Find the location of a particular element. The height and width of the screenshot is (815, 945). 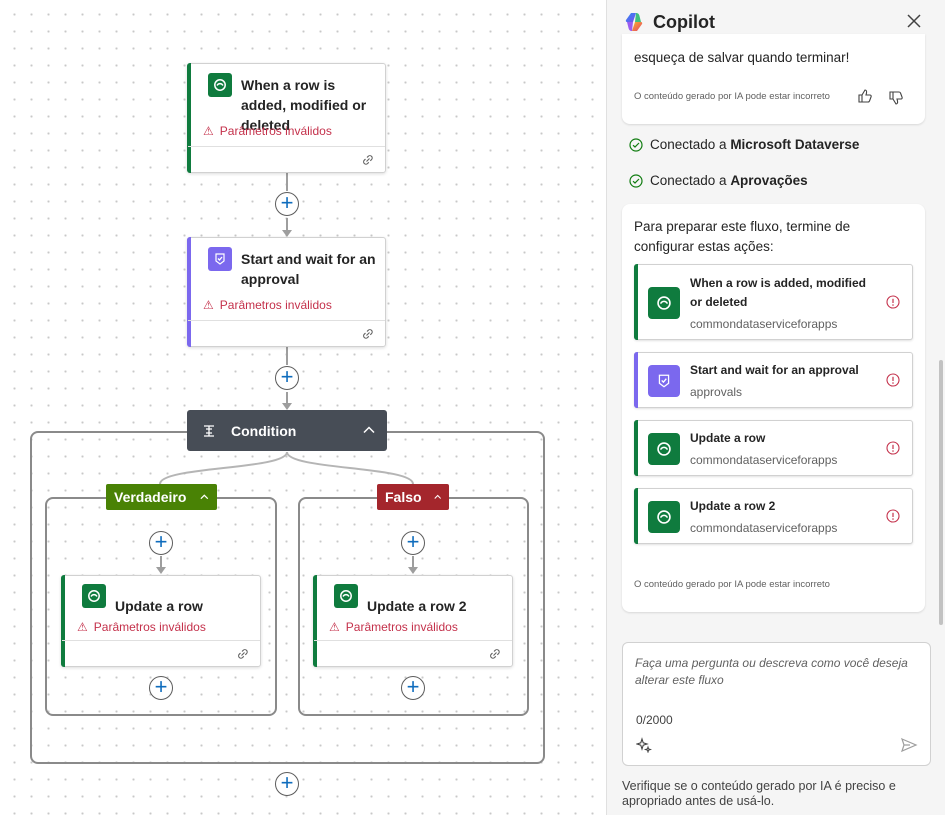

thumbs-up-icon is located at coordinates (865, 96).